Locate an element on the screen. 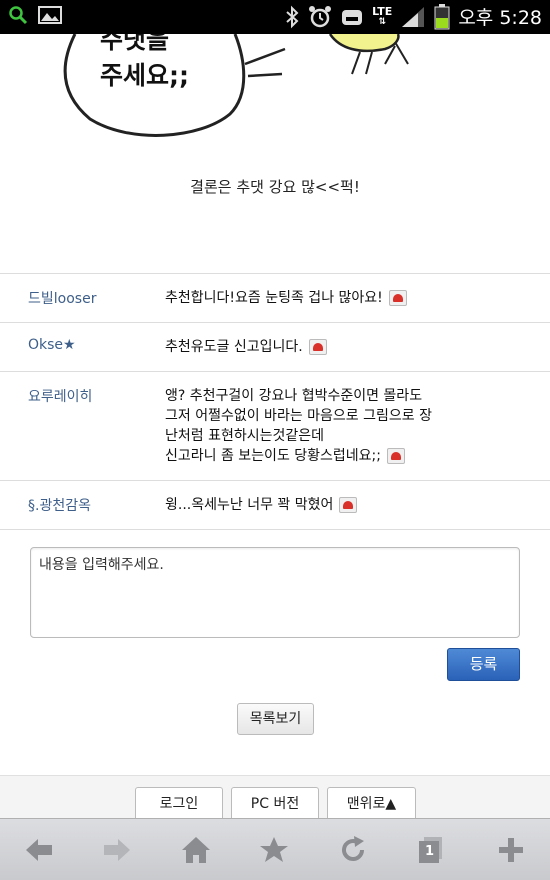 Image resolution: width=550 pixels, height=880 pixels. comment-author: Okse★ is located at coordinates (82, 347).